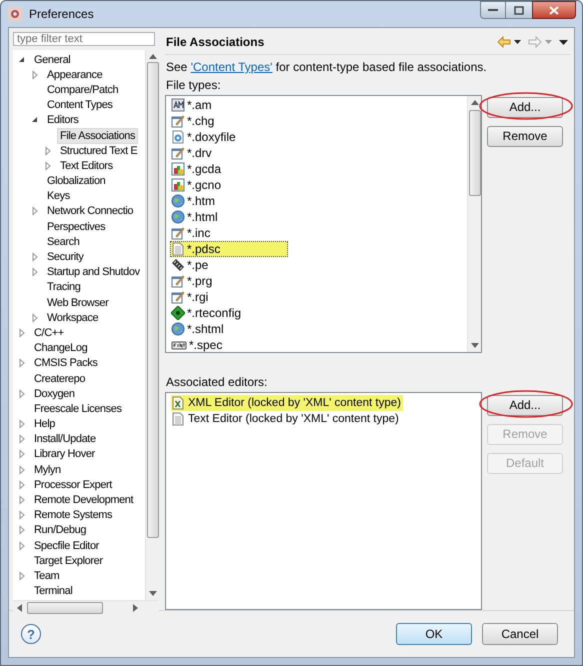 This screenshot has height=666, width=583. Describe the element at coordinates (66, 546) in the screenshot. I see `tree-item: Specfile Editor` at that location.